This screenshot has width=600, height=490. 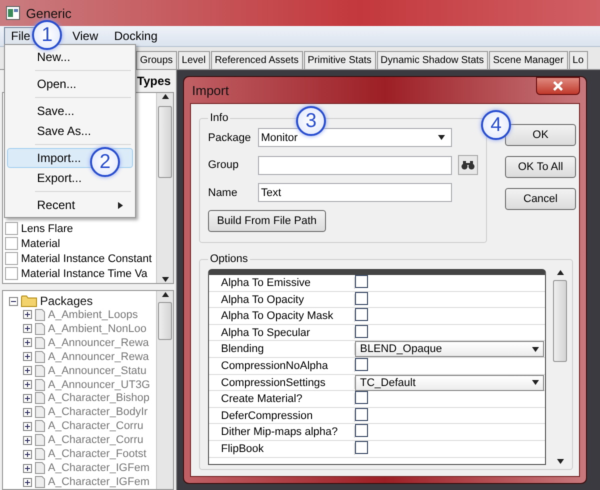 I want to click on tree-label: A_Ambient_Loops, so click(x=93, y=314).